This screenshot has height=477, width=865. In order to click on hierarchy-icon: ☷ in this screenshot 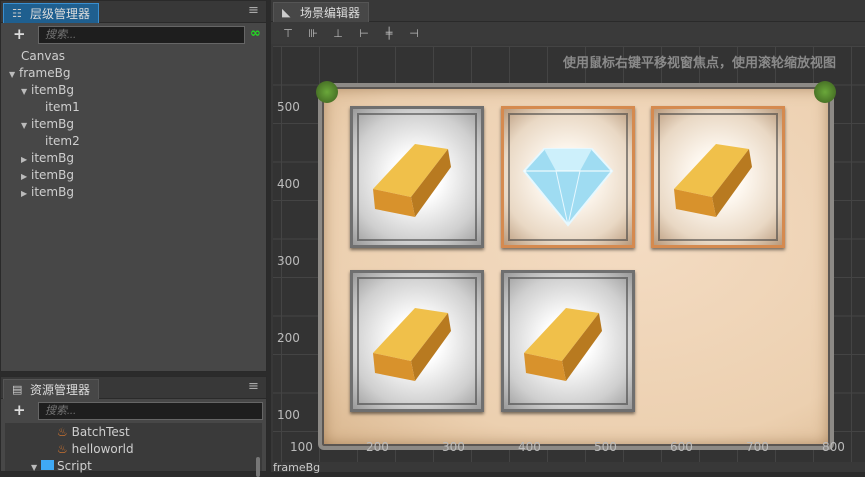, I will do `click(17, 13)`.